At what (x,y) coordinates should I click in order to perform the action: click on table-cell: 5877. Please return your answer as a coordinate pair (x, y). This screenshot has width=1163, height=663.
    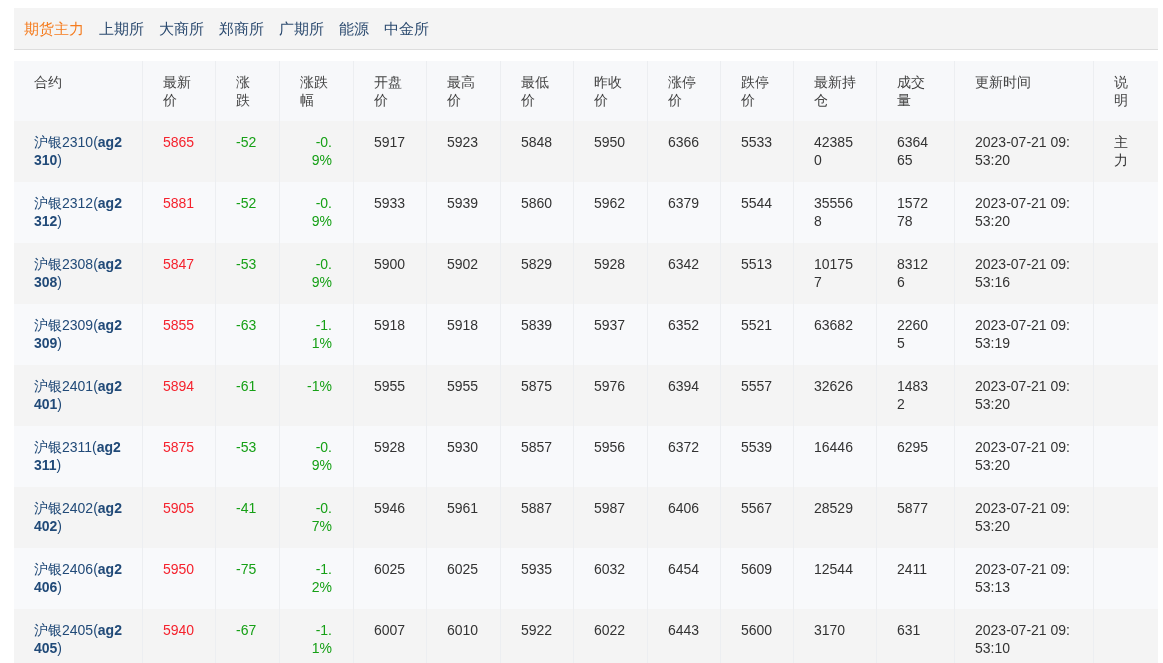
    Looking at the image, I should click on (913, 508).